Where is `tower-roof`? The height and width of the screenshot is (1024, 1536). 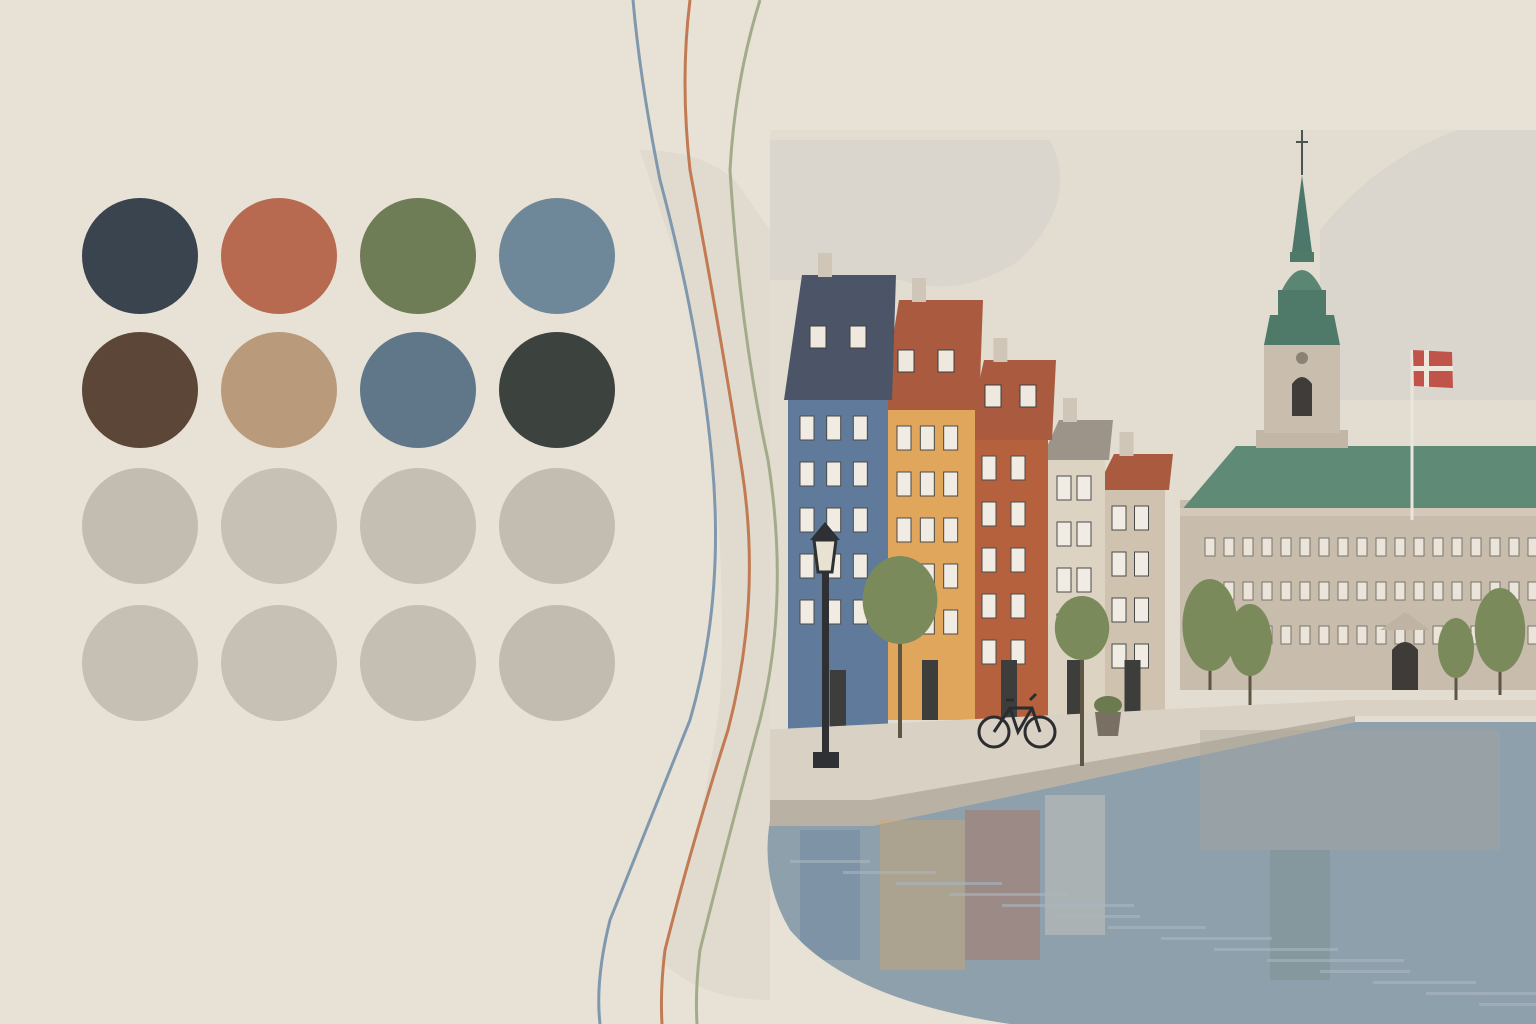 tower-roof is located at coordinates (1302, 330).